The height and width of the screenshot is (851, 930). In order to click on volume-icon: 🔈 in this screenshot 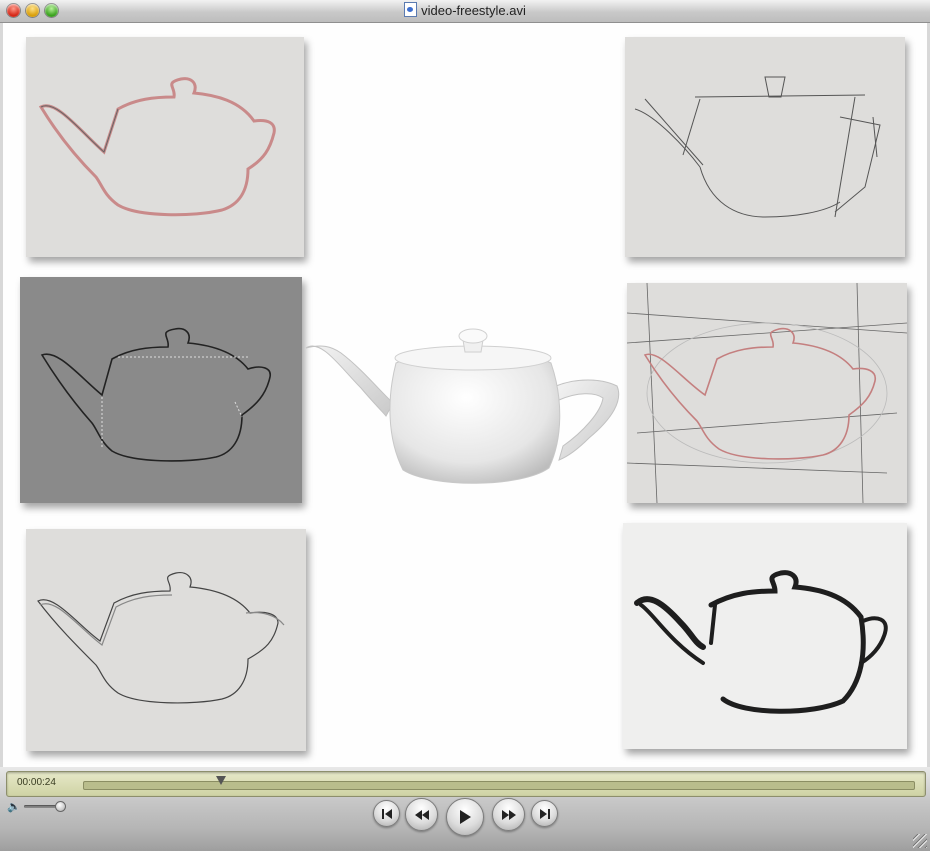, I will do `click(14, 807)`.